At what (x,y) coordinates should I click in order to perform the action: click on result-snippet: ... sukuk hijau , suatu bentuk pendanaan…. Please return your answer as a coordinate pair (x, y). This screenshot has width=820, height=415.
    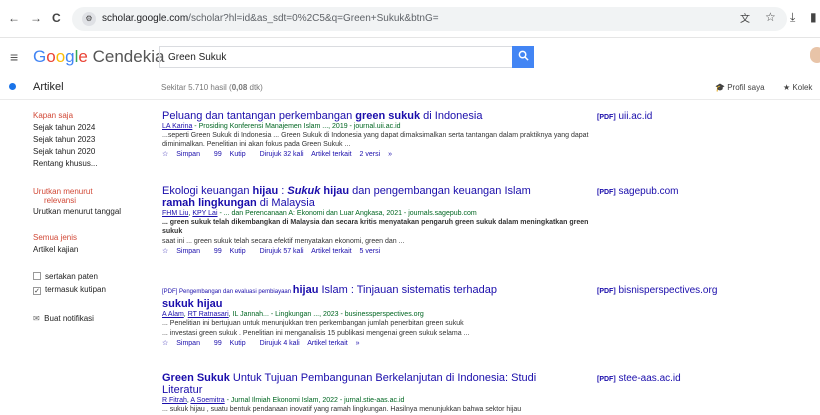
    Looking at the image, I should click on (342, 409).